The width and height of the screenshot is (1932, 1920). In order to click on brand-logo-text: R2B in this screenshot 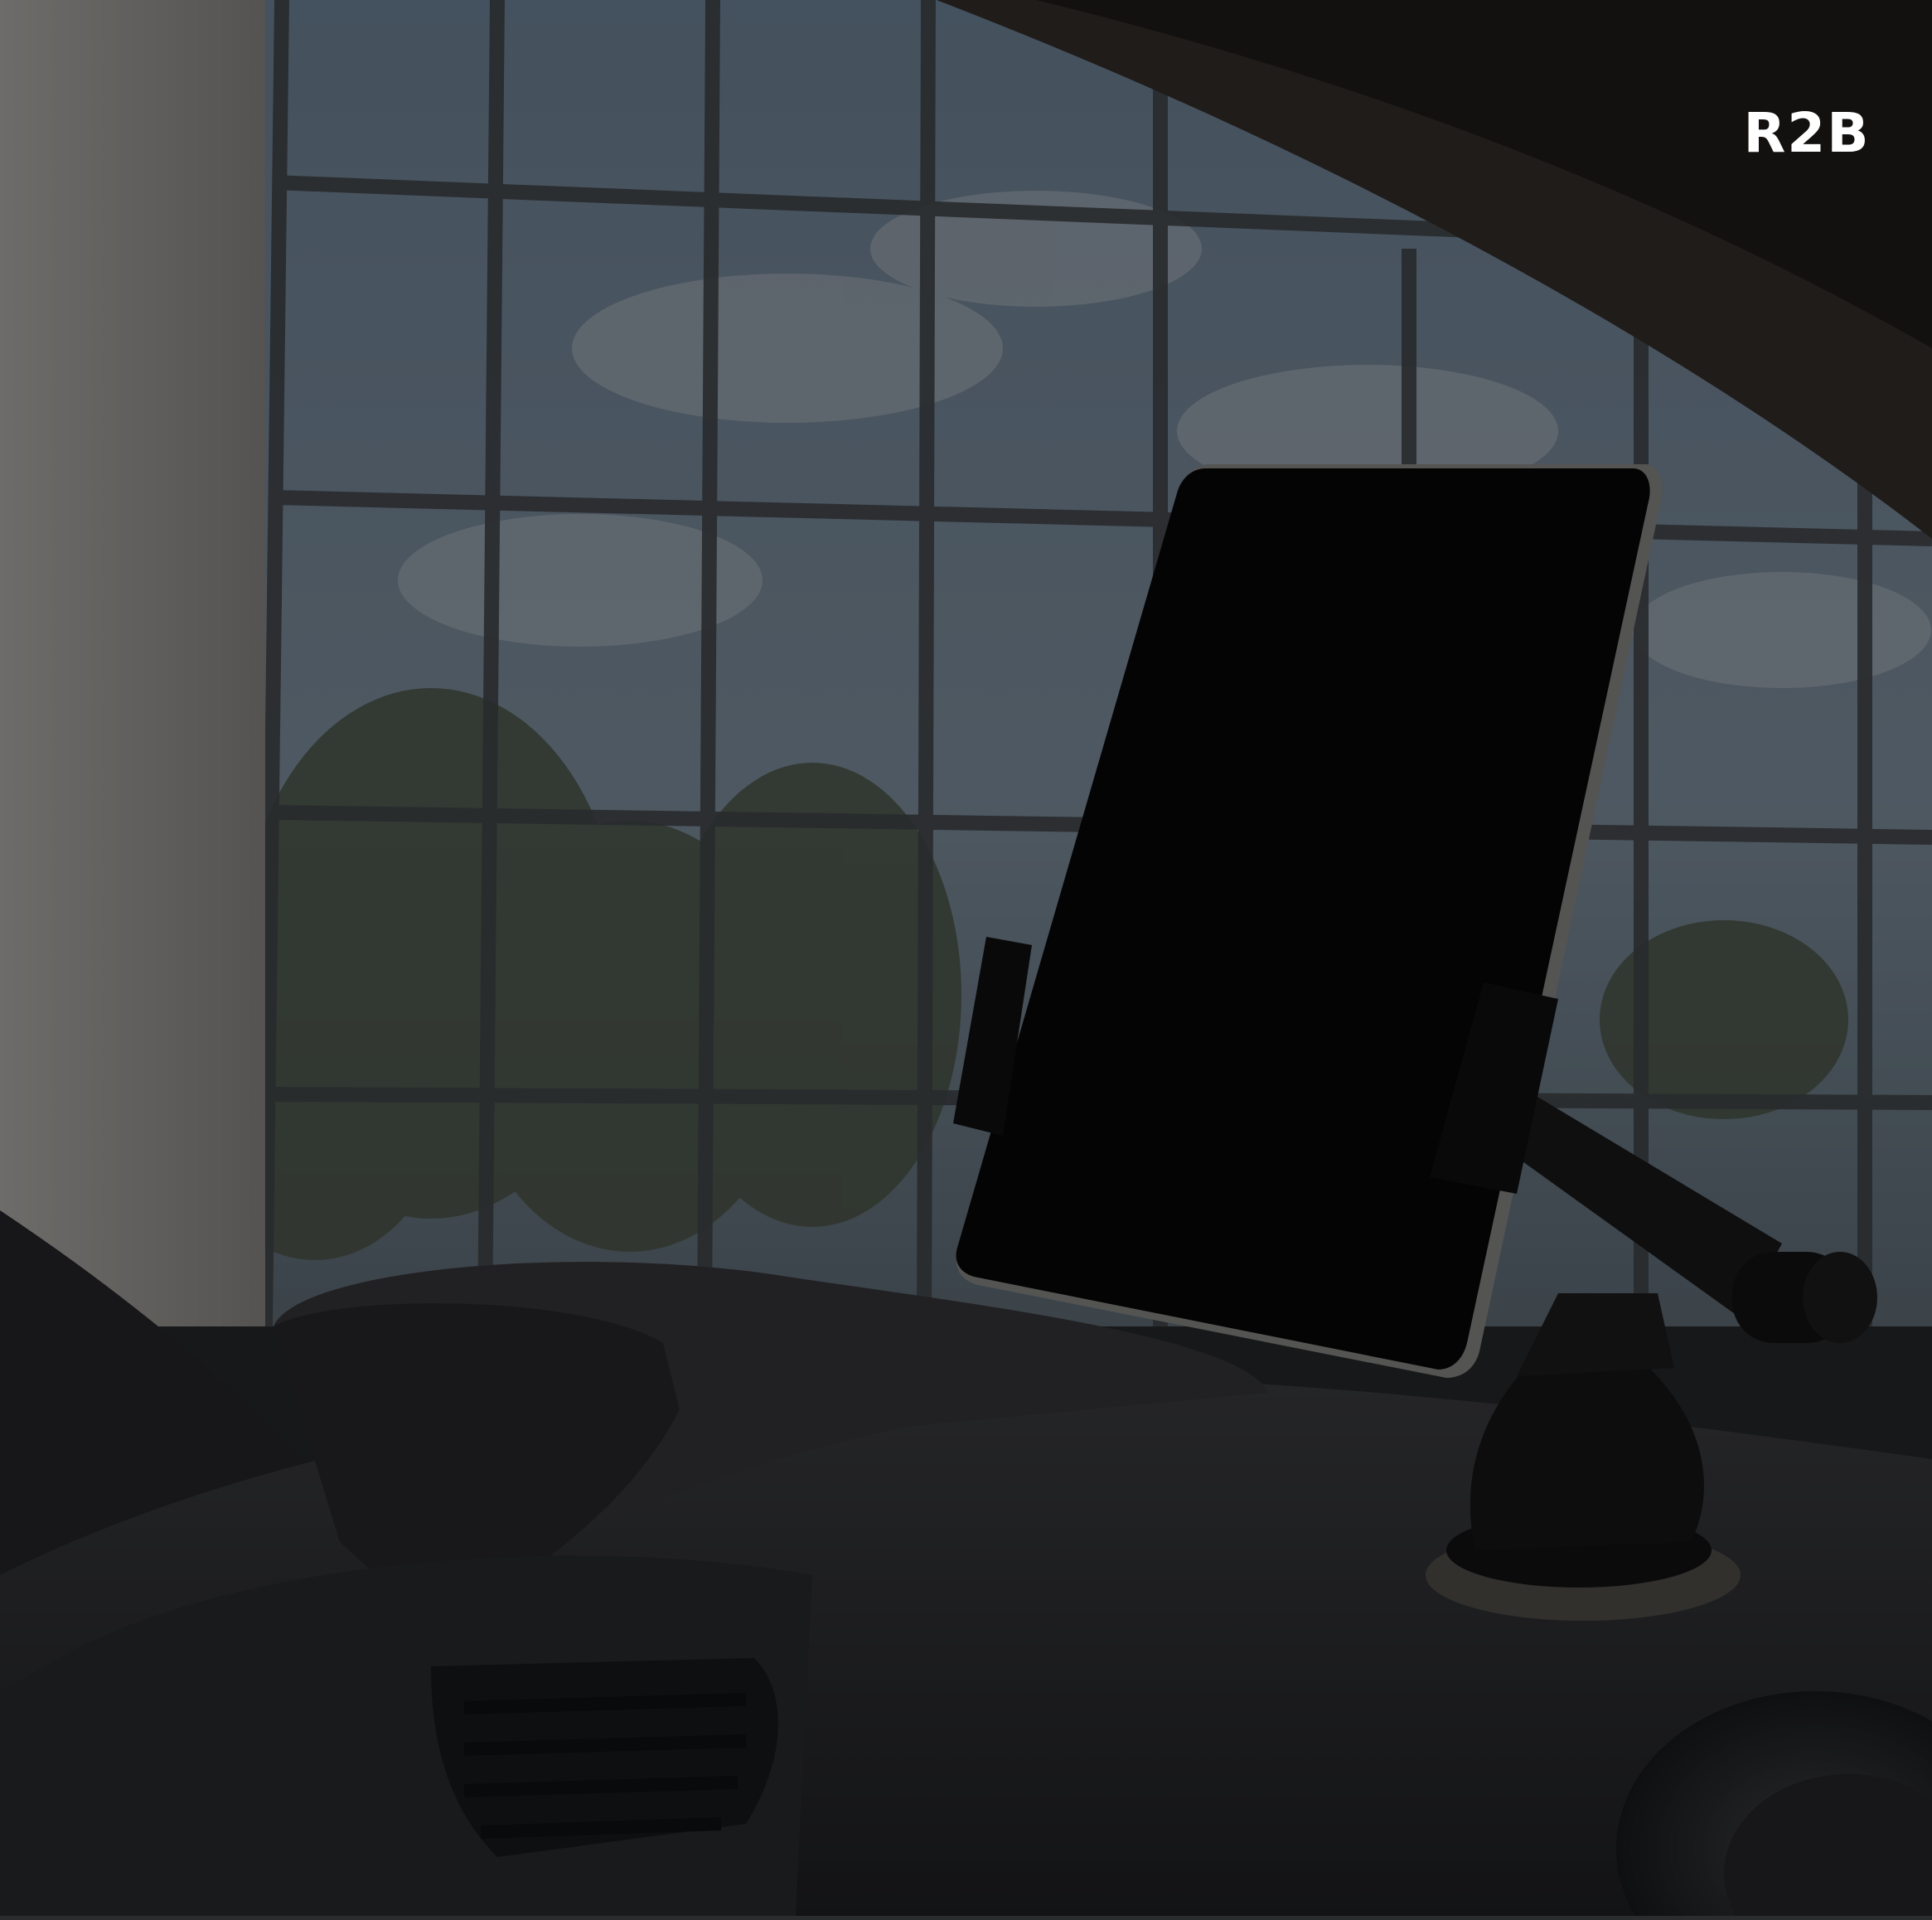, I will do `click(1807, 132)`.